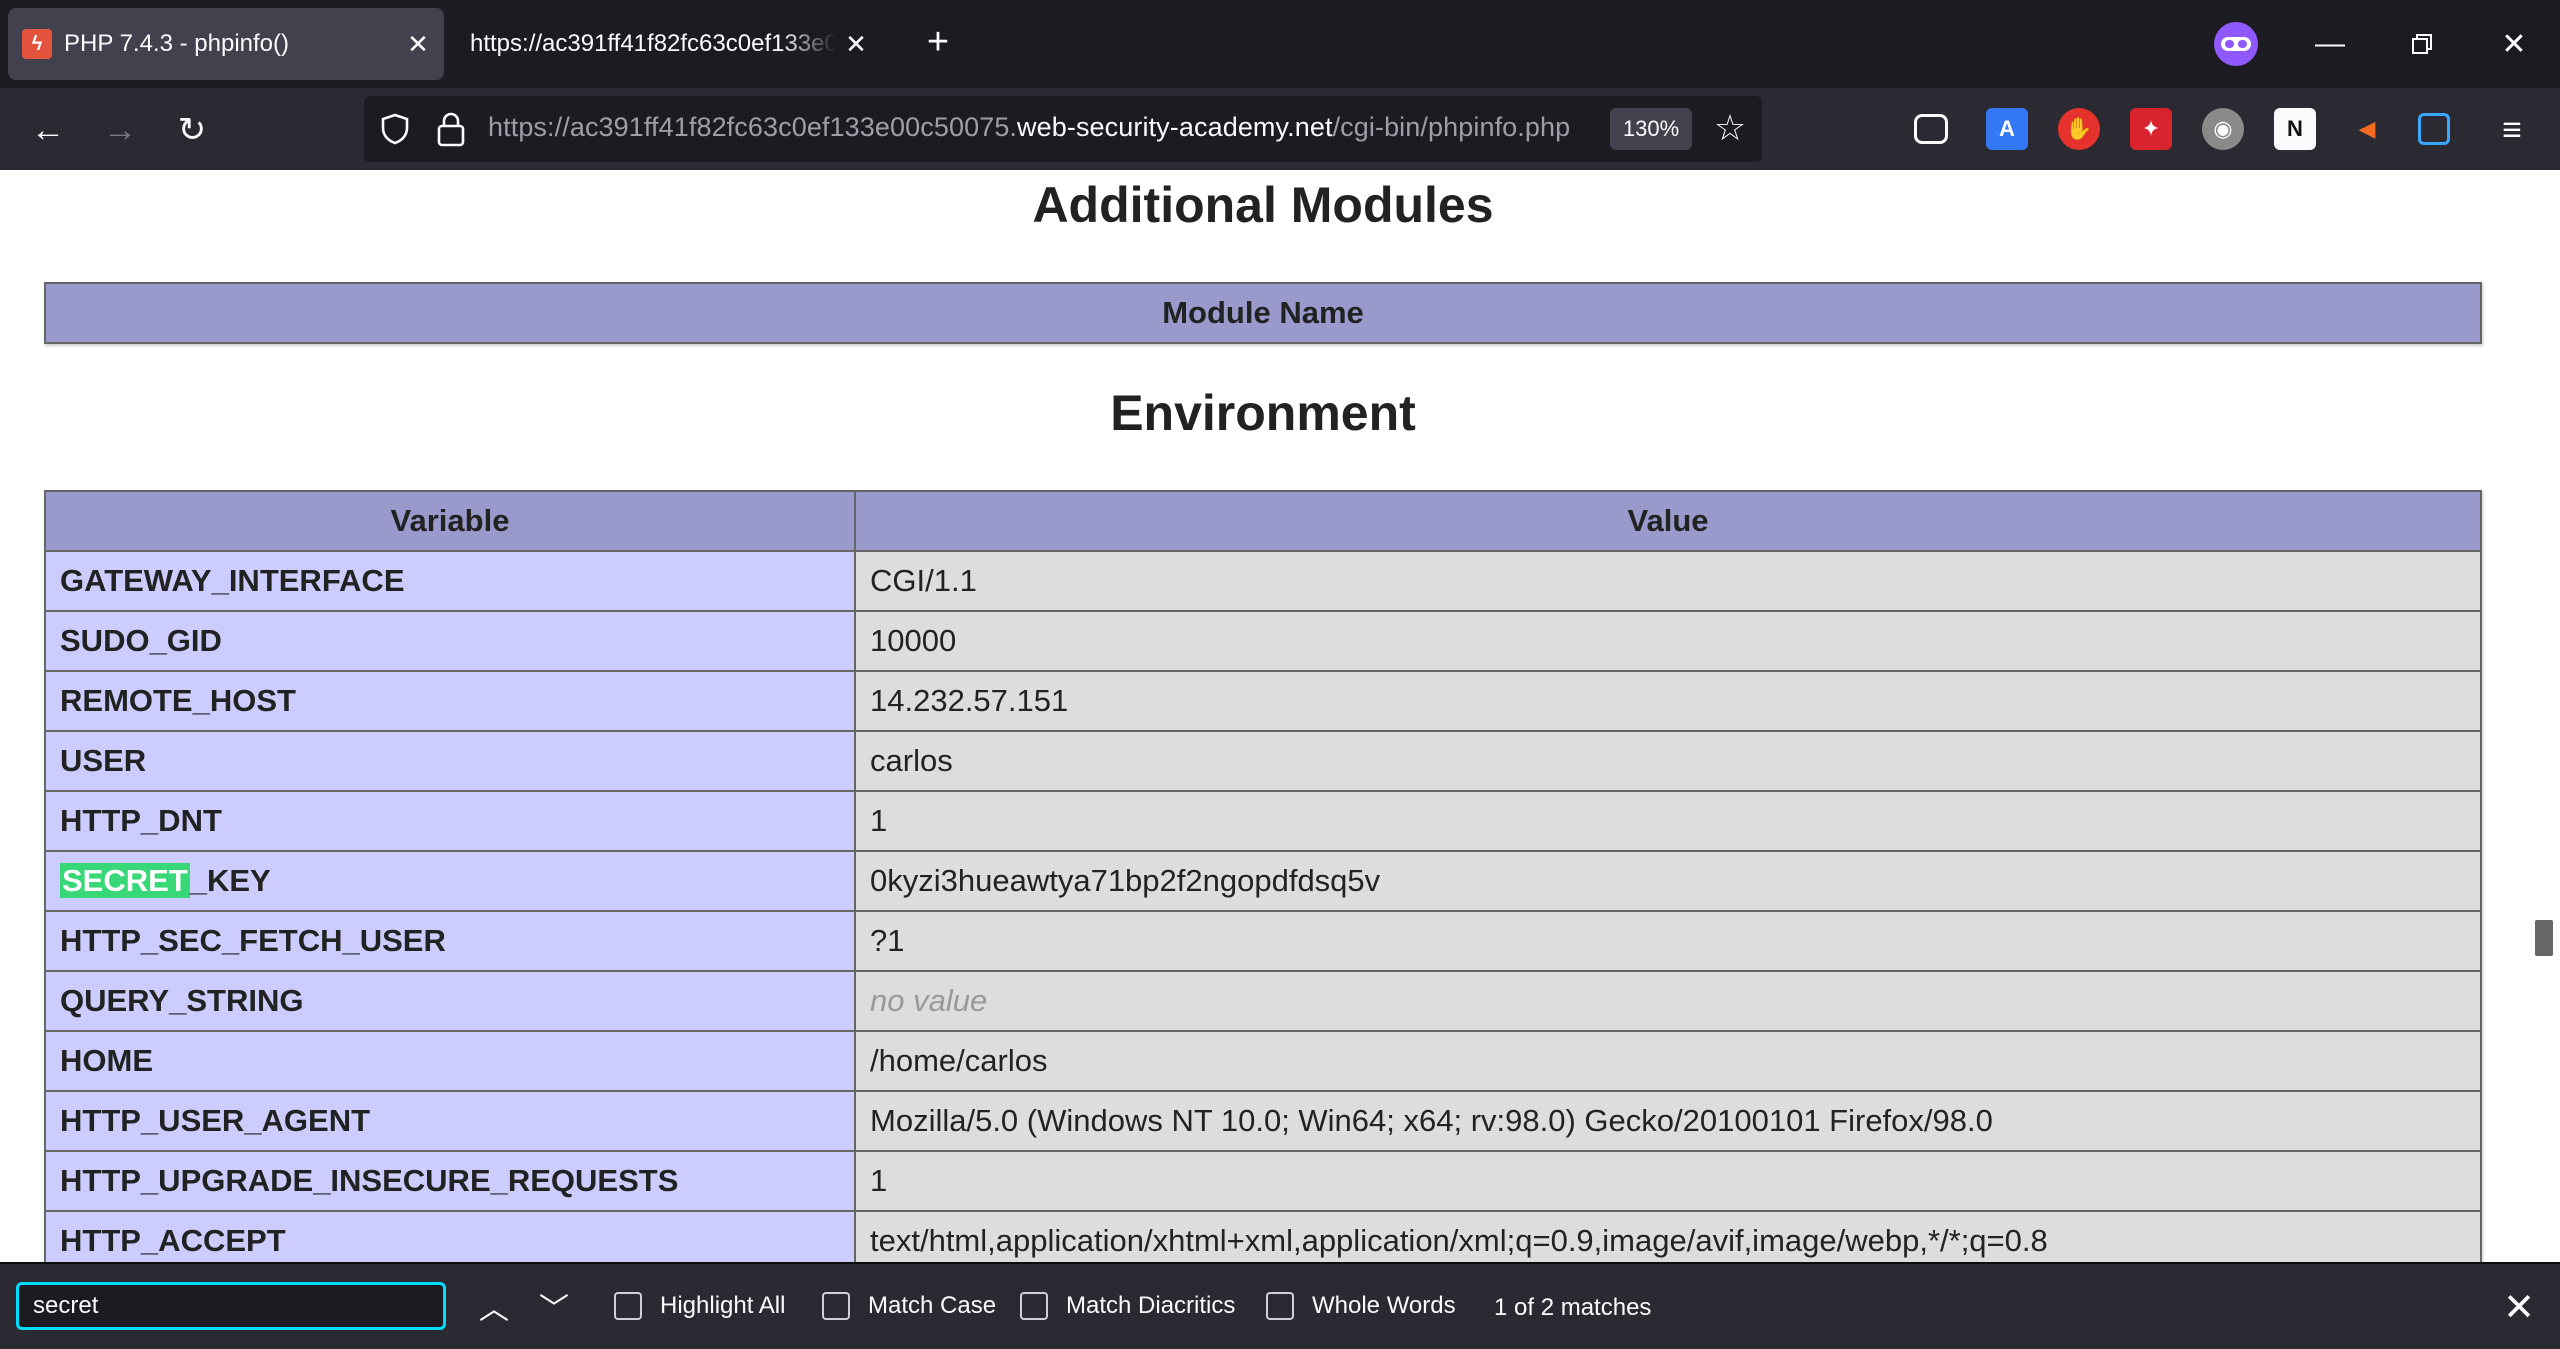  Describe the element at coordinates (2367, 129) in the screenshot. I see `burp-proxy-extension-icon: ◀` at that location.